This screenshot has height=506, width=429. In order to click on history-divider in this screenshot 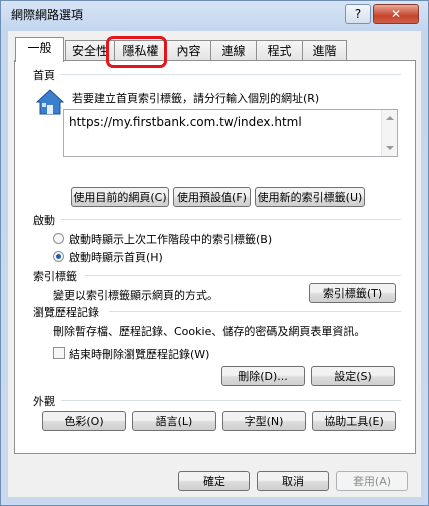, I will do `click(255, 311)`.